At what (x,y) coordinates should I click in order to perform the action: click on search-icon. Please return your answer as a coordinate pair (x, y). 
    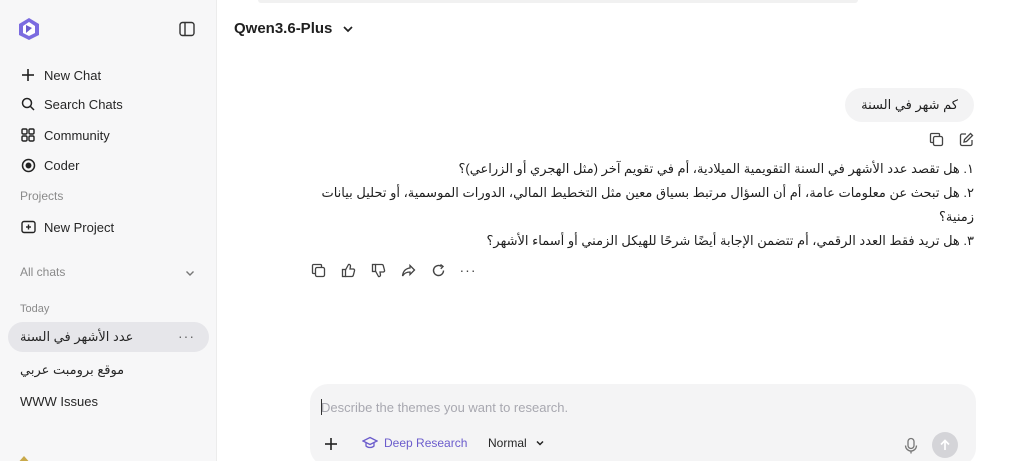
    Looking at the image, I should click on (28, 104).